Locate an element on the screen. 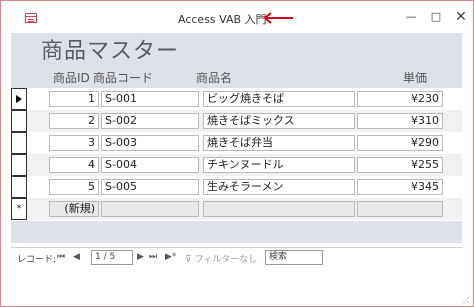 This screenshot has width=474, height=307. product-code-field: S-001 is located at coordinates (150, 99).